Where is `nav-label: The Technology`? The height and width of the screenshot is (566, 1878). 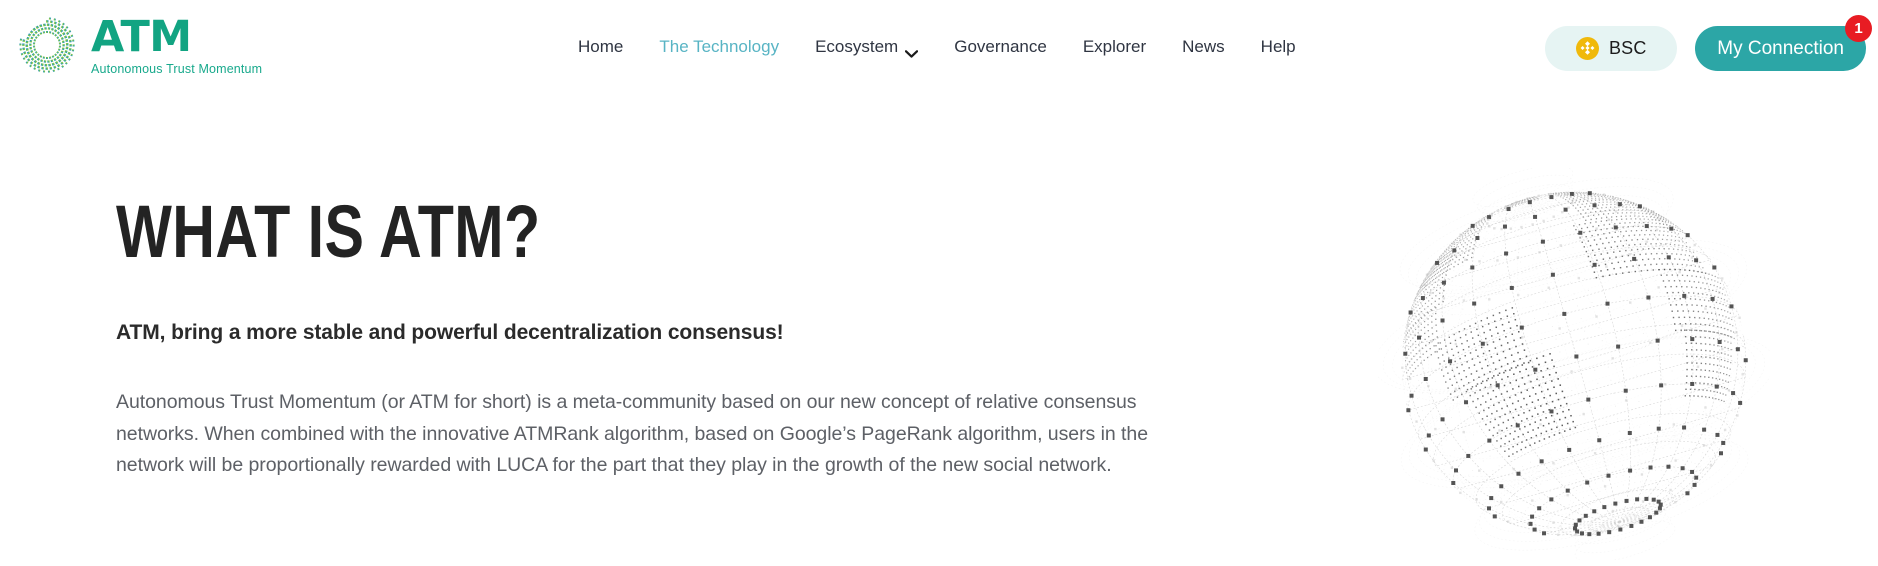
nav-label: The Technology is located at coordinates (719, 46).